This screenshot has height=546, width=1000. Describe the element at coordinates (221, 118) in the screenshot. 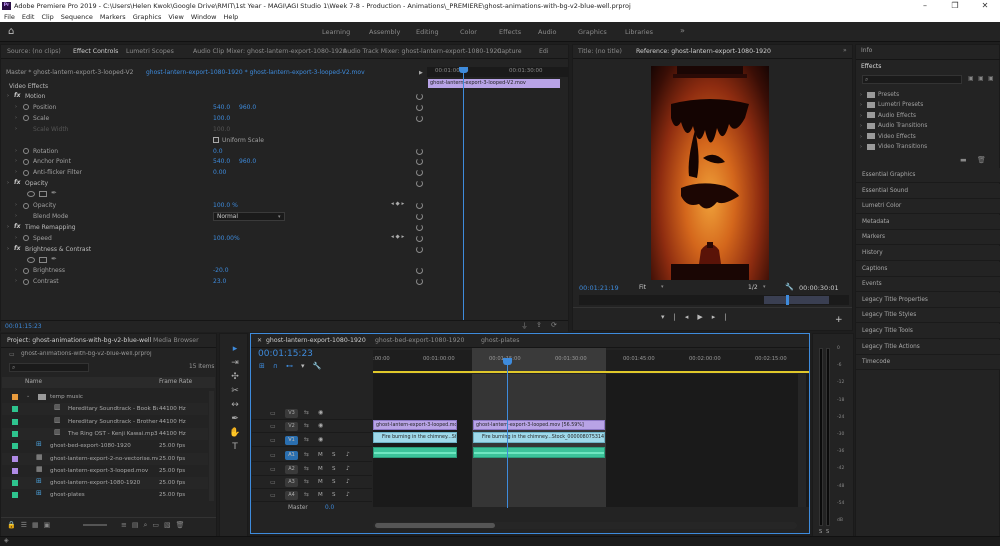

I see `param-value: 100.0` at that location.